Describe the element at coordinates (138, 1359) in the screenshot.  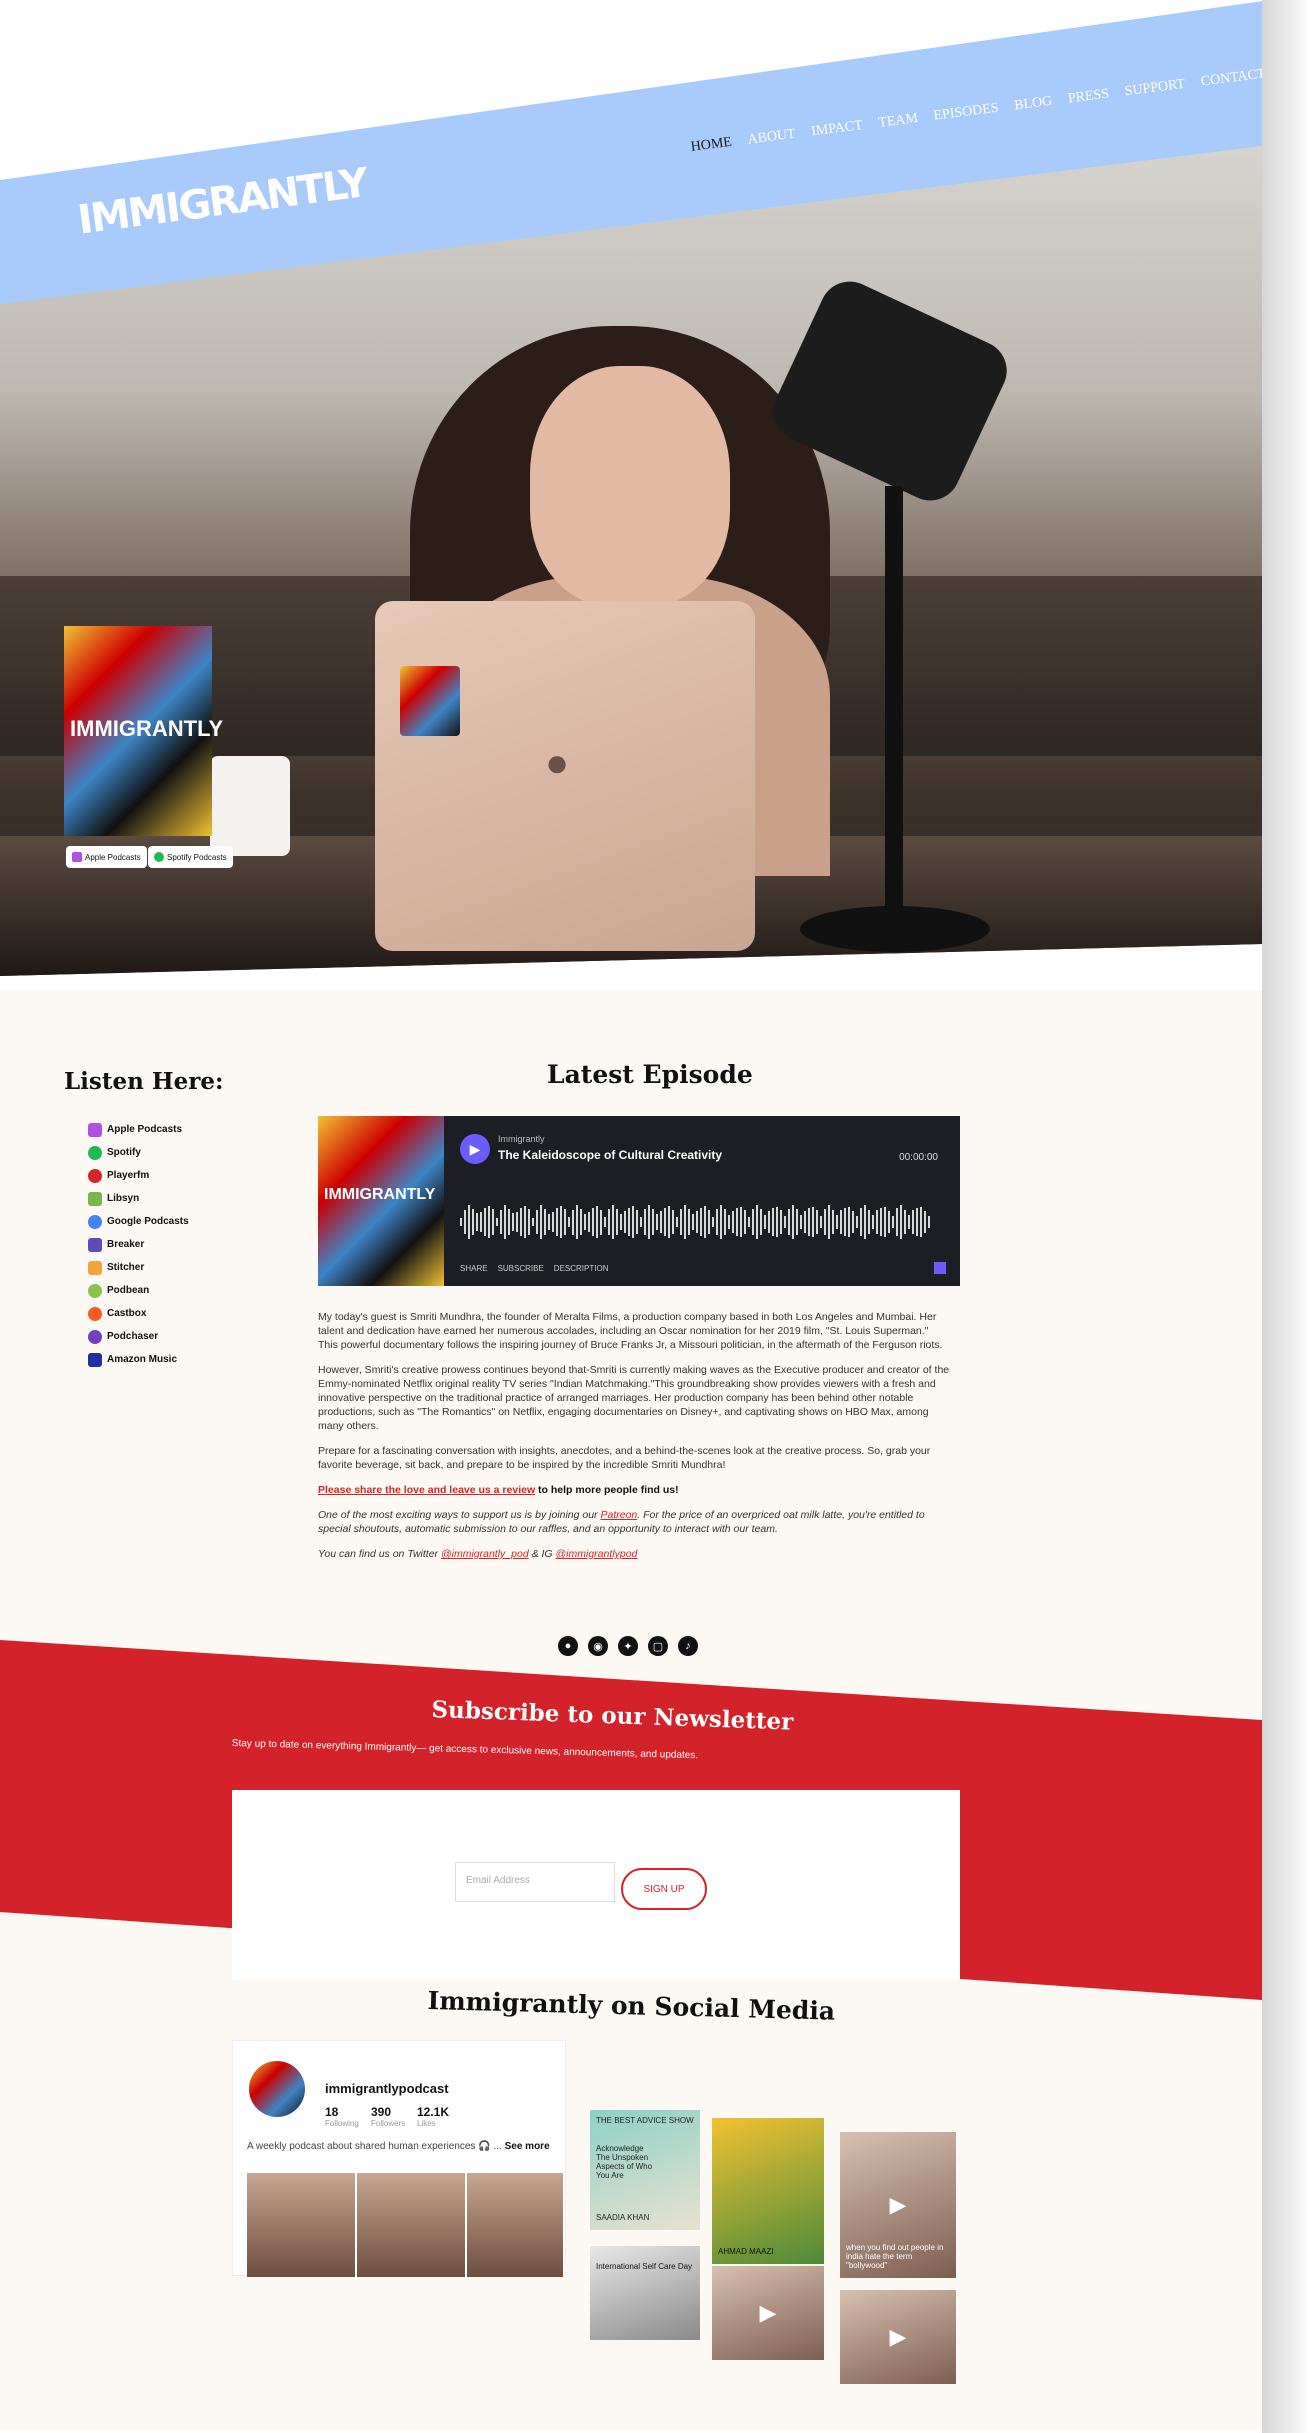
I see `platform-amazon-music: Amazon Music` at that location.